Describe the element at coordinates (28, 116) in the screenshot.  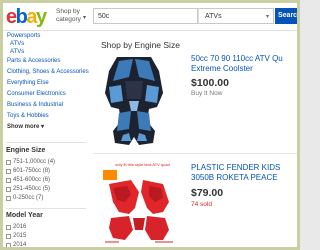
I see `sidebar-link-toys: Toys & Hobbies` at that location.